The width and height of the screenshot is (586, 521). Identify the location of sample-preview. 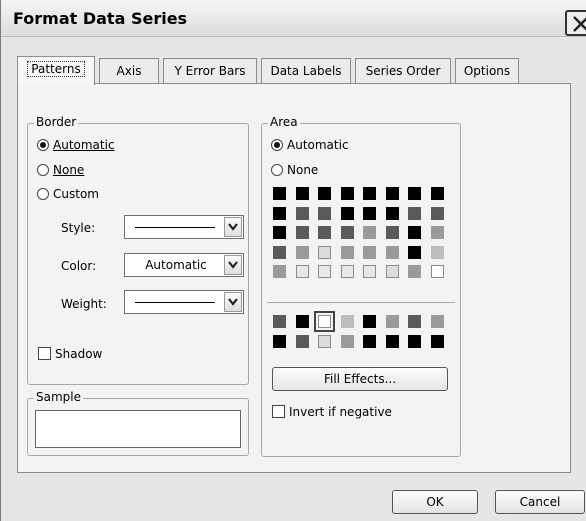
(138, 429).